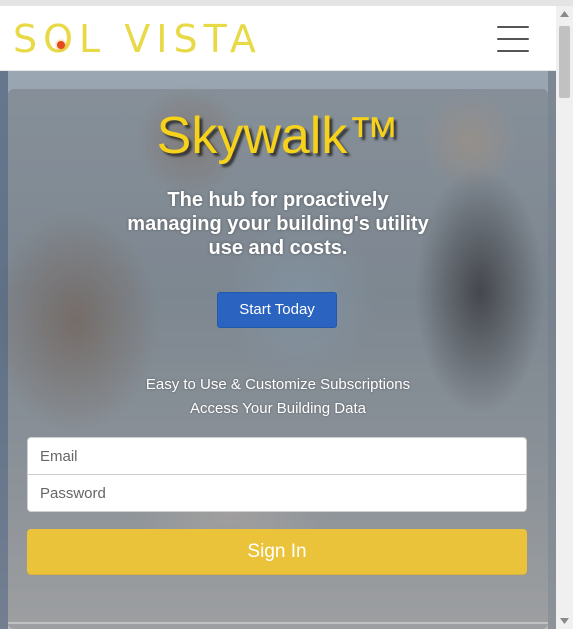 The width and height of the screenshot is (573, 629). Describe the element at coordinates (564, 317) in the screenshot. I see `vertical-scrollbar` at that location.